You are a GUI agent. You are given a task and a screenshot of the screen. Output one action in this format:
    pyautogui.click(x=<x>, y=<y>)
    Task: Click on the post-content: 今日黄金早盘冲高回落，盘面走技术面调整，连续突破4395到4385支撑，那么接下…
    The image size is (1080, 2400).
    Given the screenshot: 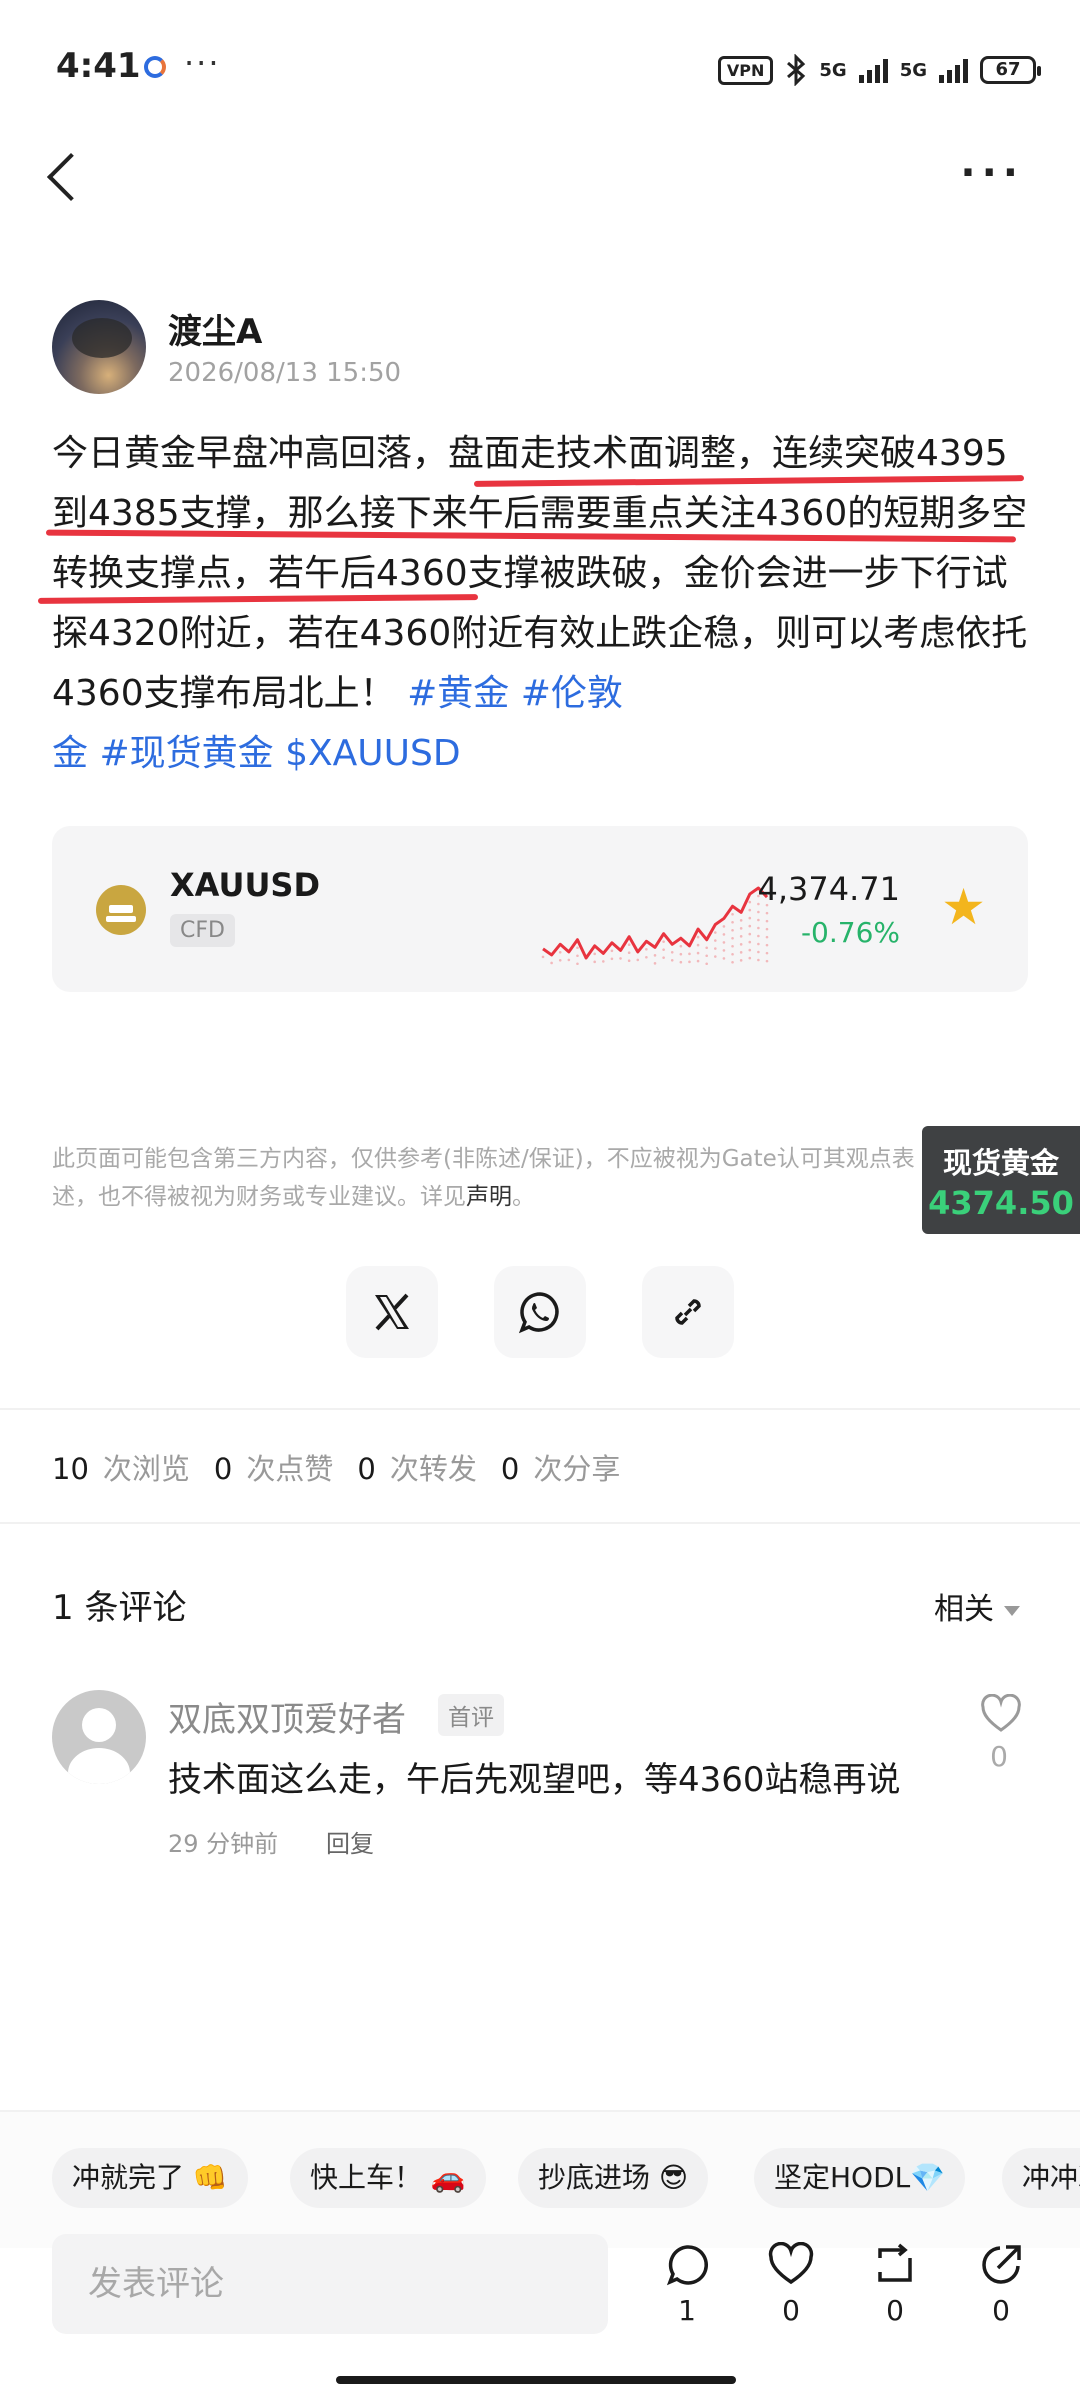 What is the action you would take?
    pyautogui.click(x=542, y=604)
    